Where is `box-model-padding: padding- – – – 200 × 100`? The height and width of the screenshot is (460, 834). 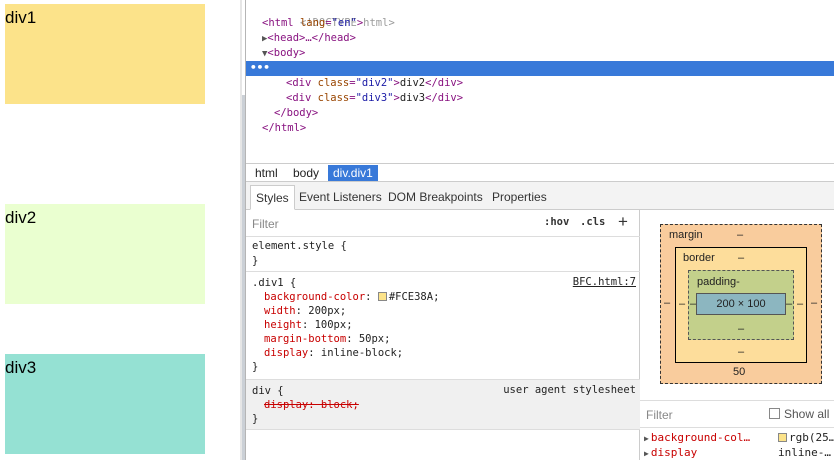 box-model-padding: padding- – – – 200 × 100 is located at coordinates (741, 305).